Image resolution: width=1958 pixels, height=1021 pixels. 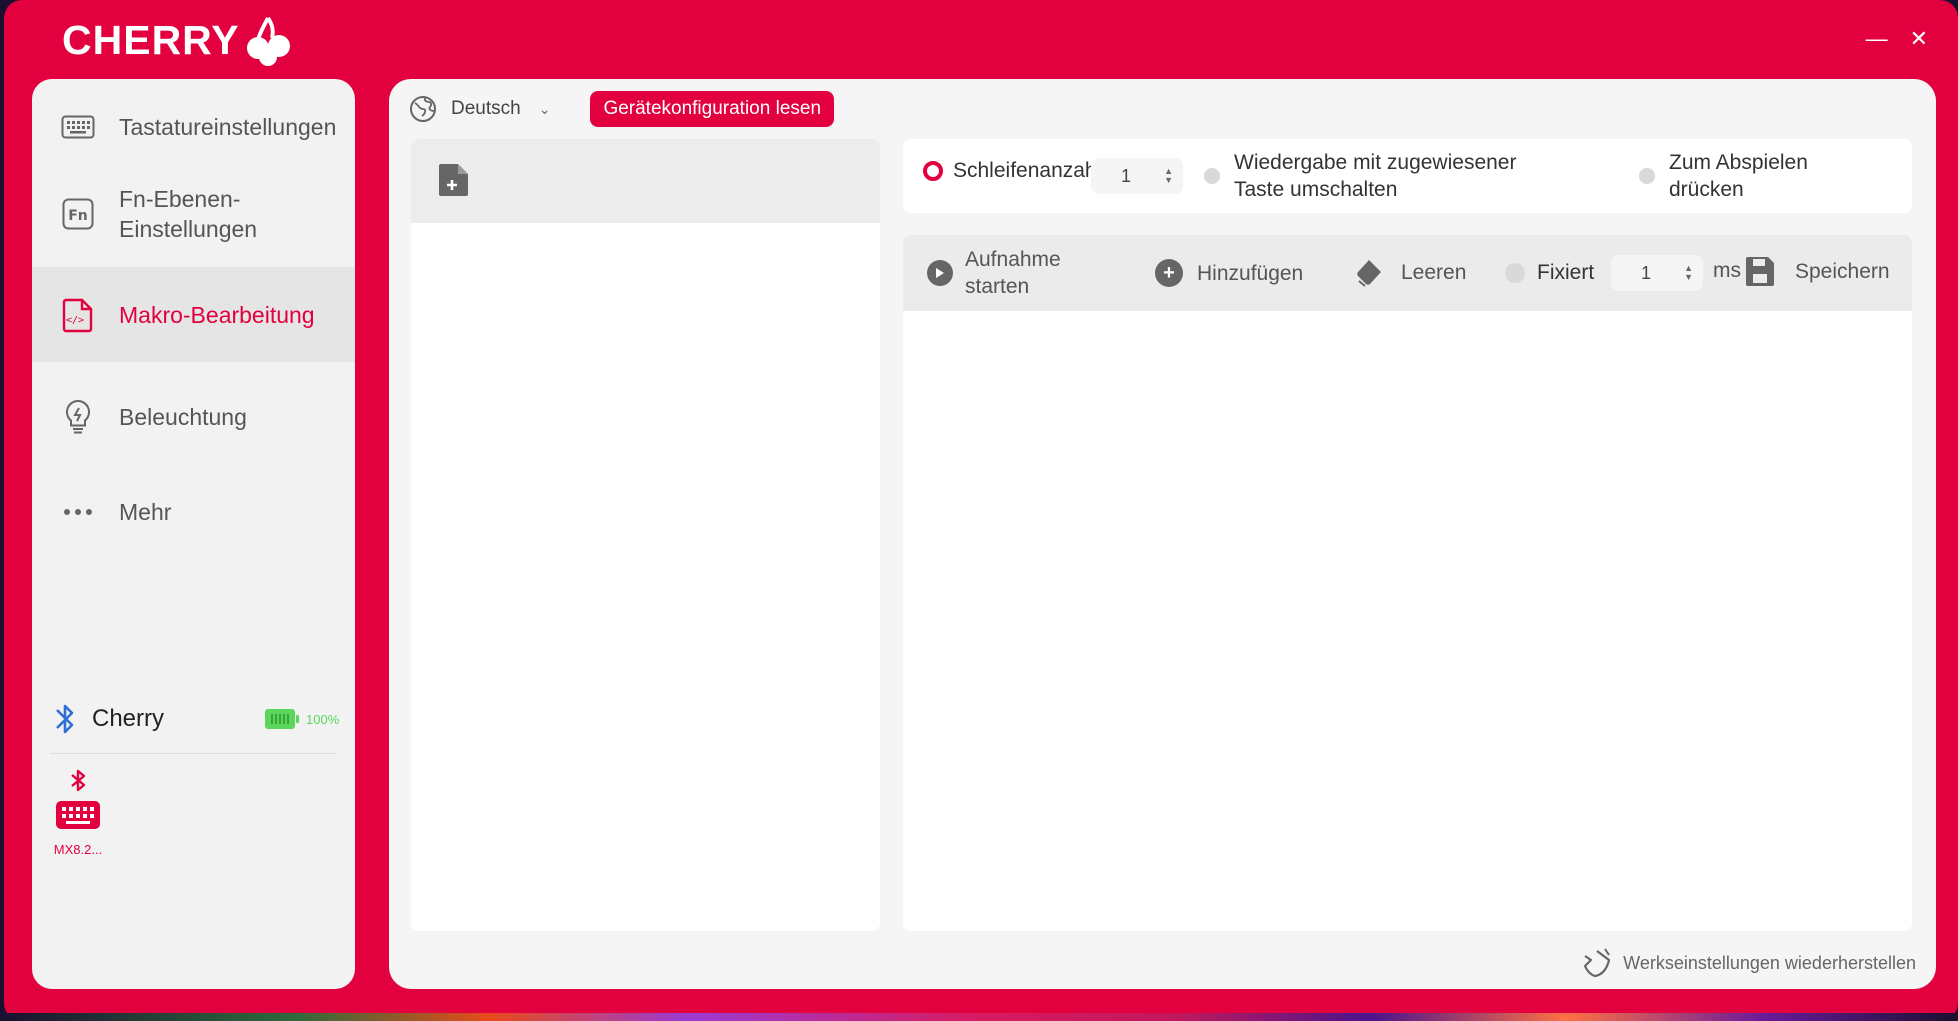 What do you see at coordinates (151, 39) in the screenshot?
I see `brand-text: CHERRY` at bounding box center [151, 39].